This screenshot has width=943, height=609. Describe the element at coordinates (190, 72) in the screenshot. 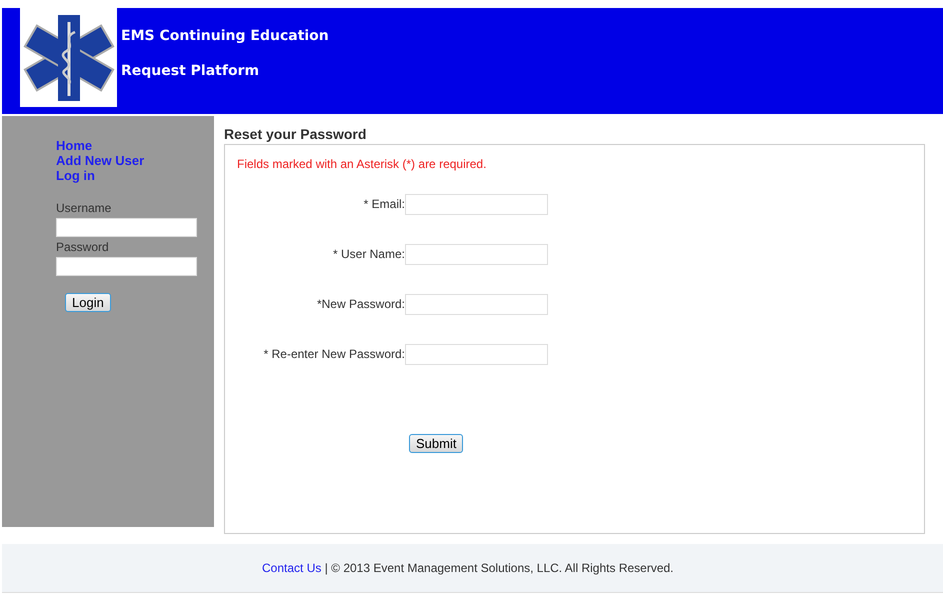

I see `site-title: Request Platform` at that location.